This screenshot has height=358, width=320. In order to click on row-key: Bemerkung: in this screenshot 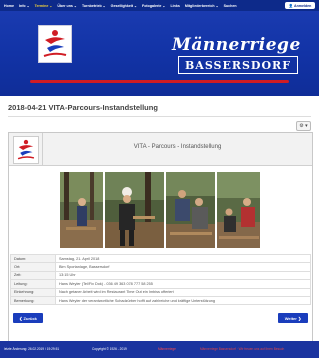, I will do `click(33, 300)`.